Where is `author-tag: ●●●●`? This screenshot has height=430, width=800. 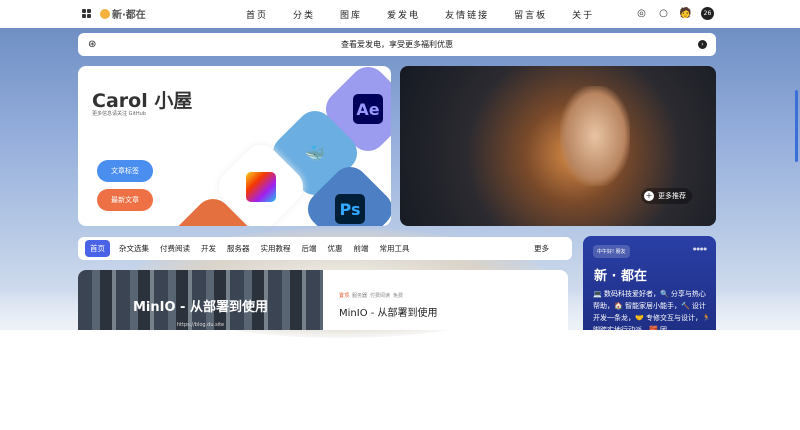
author-tag: ●●●● is located at coordinates (700, 248).